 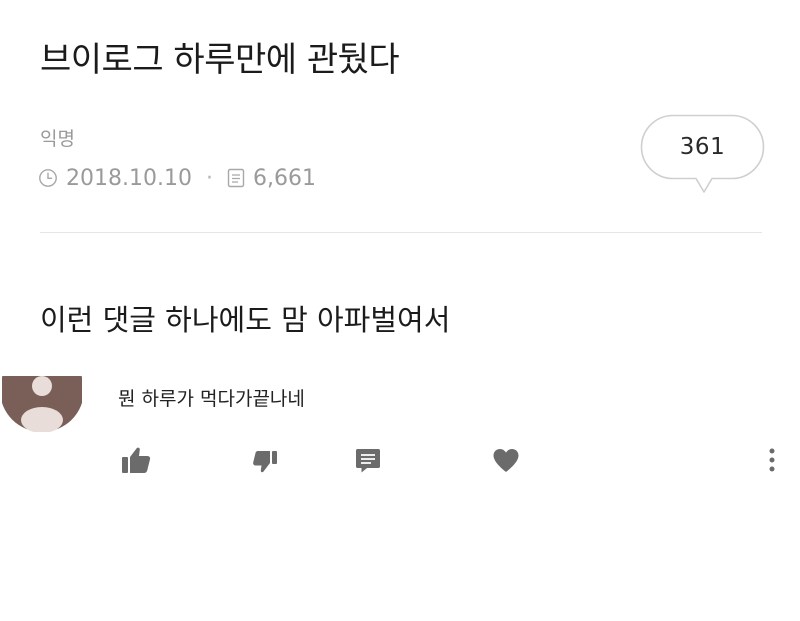 I want to click on thumbs-down-icon, so click(x=265, y=462).